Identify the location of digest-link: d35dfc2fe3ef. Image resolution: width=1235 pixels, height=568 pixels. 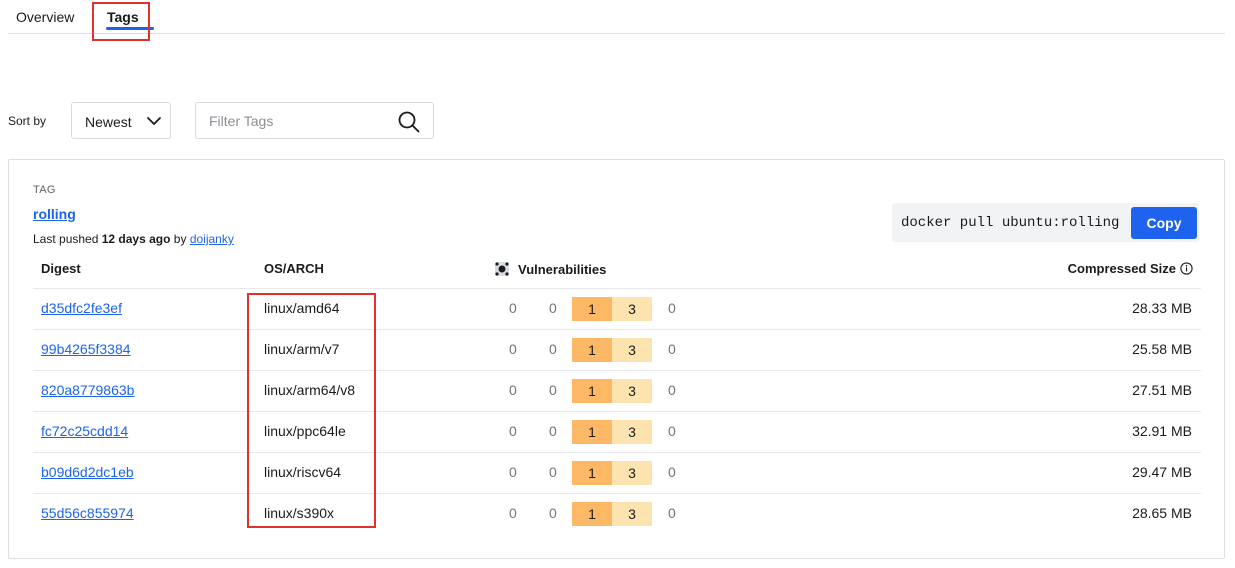
(81, 308).